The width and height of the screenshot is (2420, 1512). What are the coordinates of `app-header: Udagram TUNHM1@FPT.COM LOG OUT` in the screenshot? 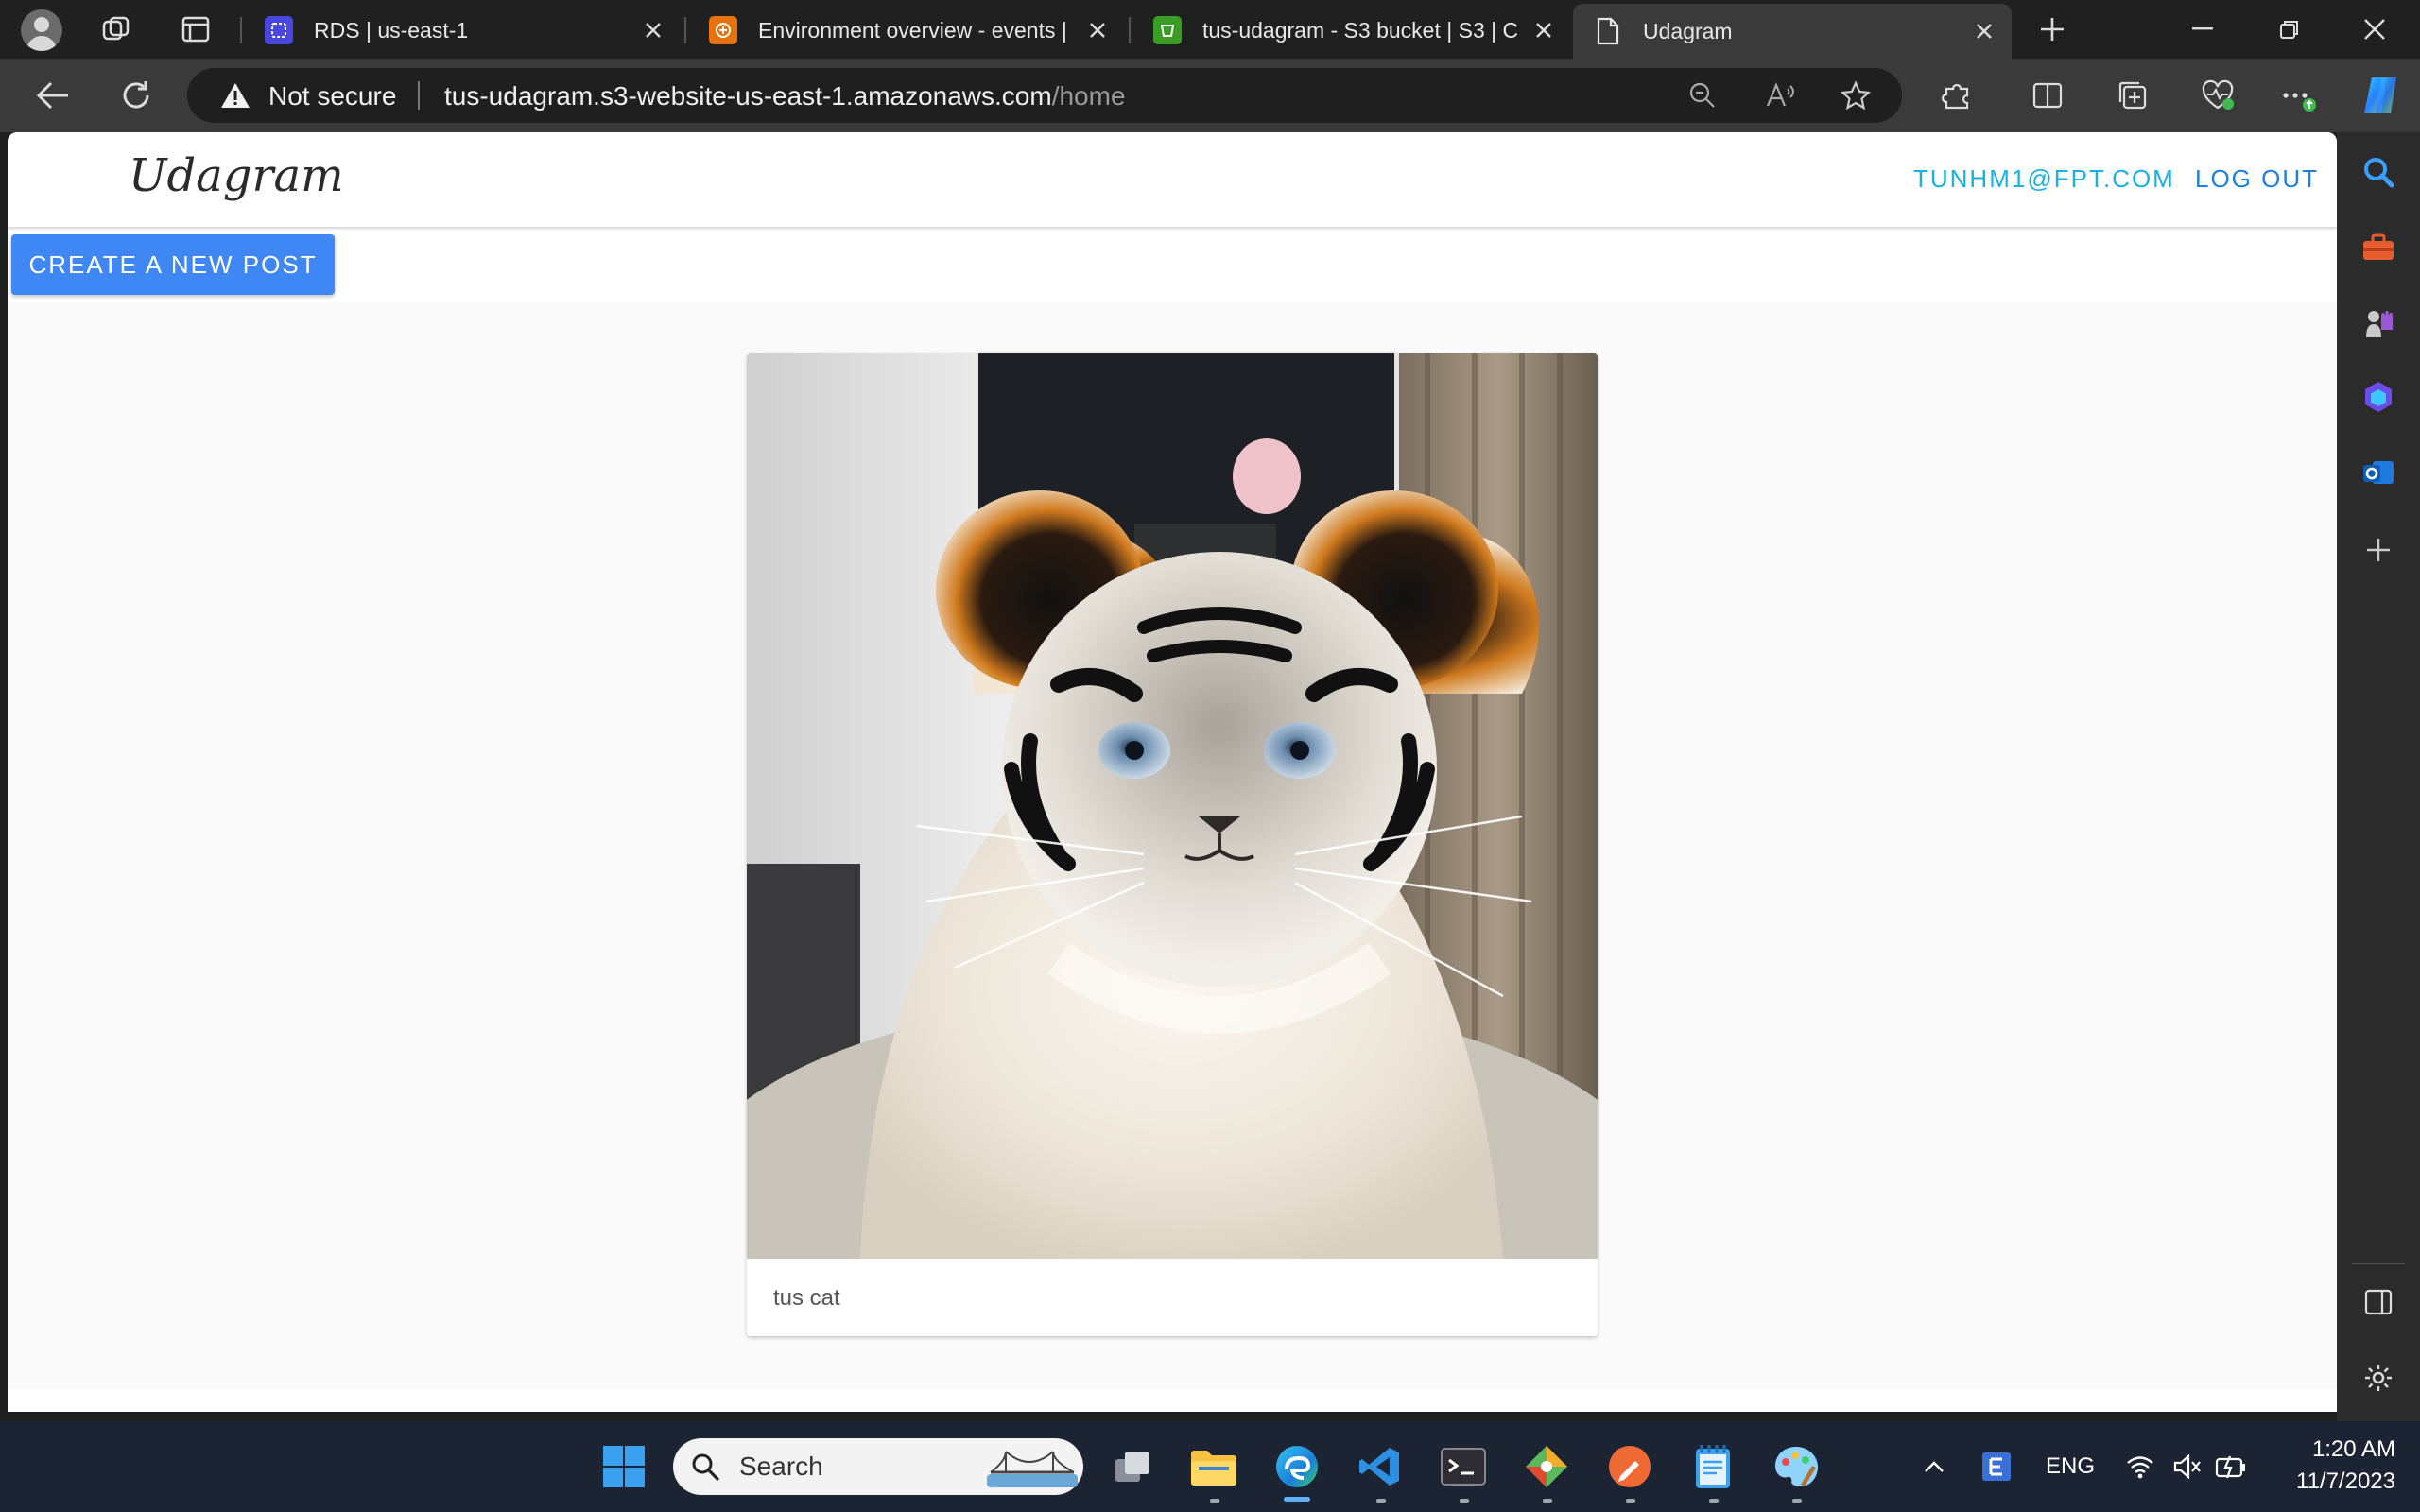 It's located at (1172, 179).